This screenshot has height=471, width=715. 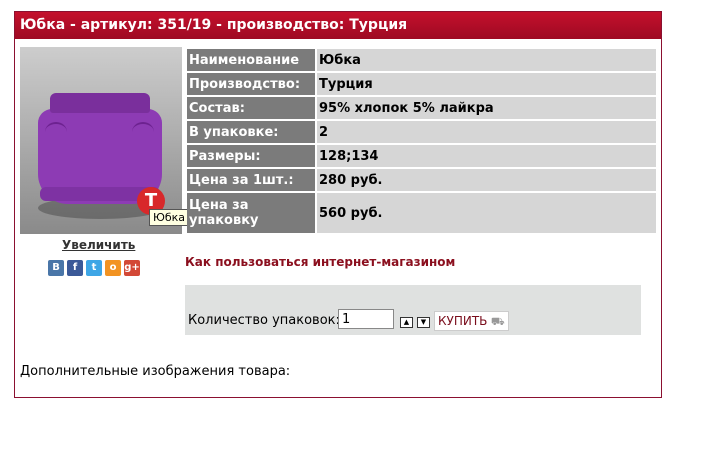 I want to click on table-row: Наименование Юбка, so click(x=421, y=60).